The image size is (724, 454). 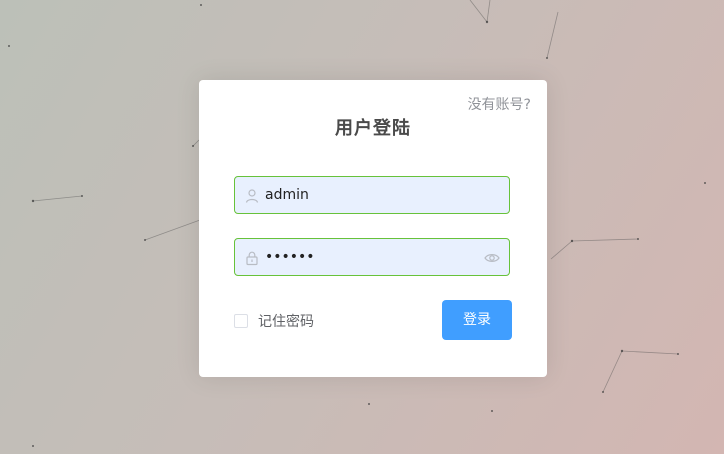 I want to click on password-value: ••••••, so click(x=290, y=257).